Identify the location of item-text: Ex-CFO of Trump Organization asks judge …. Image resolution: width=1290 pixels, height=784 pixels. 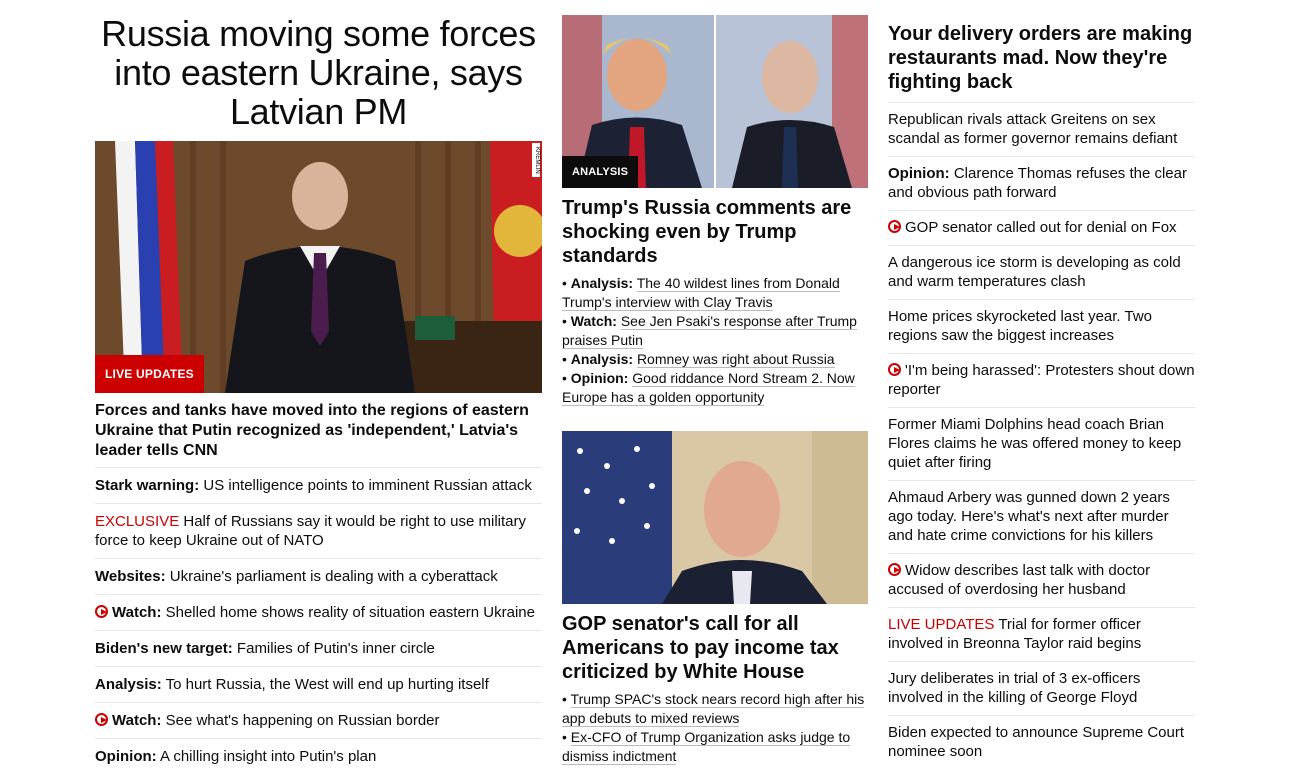
(706, 747).